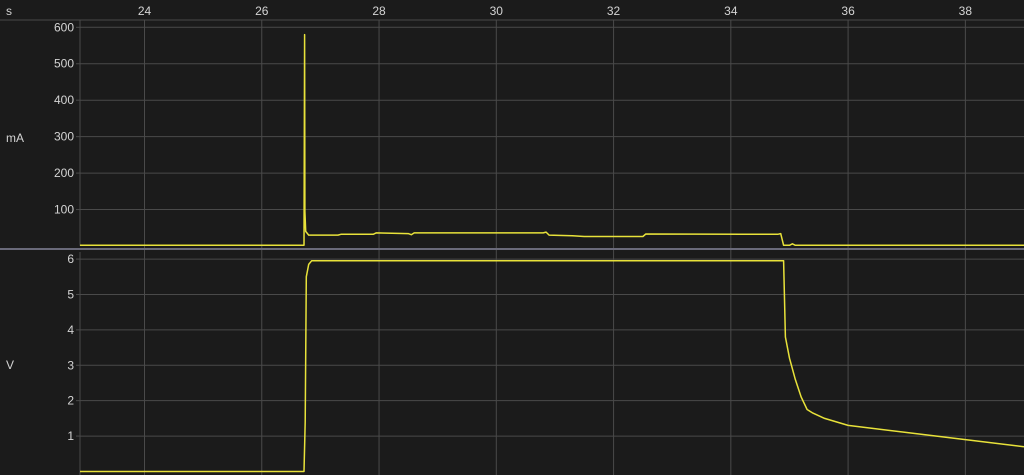 The width and height of the screenshot is (1024, 475). Describe the element at coordinates (15, 138) in the screenshot. I see `current-y-axis-unit-label: mA` at that location.